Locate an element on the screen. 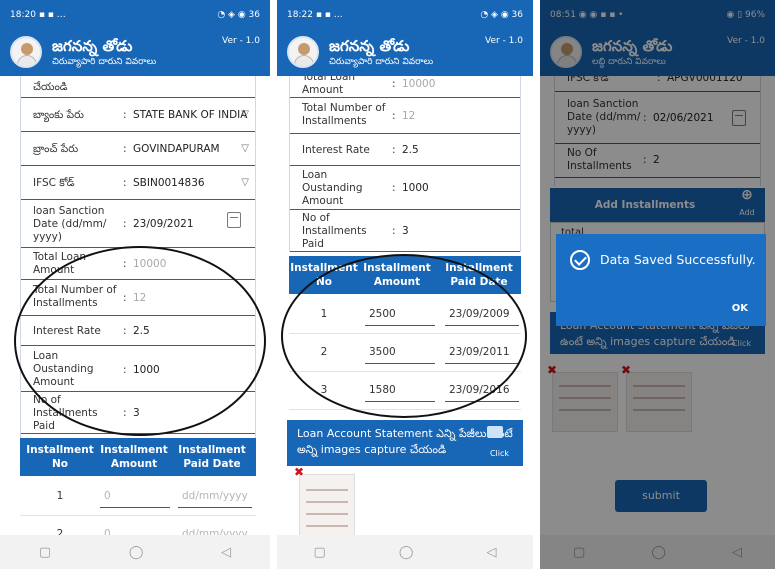  field-outstanding: Loan Oustanding Amount : 1000 is located at coordinates (405, 188).